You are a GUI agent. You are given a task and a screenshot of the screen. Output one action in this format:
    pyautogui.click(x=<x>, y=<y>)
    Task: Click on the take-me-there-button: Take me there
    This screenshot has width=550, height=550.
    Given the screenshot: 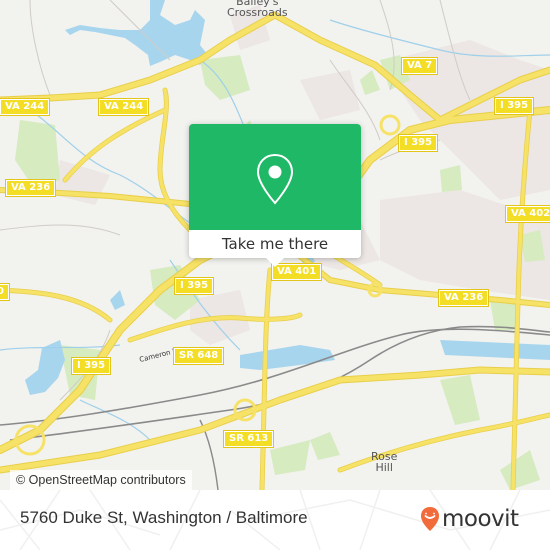 What is the action you would take?
    pyautogui.click(x=275, y=244)
    